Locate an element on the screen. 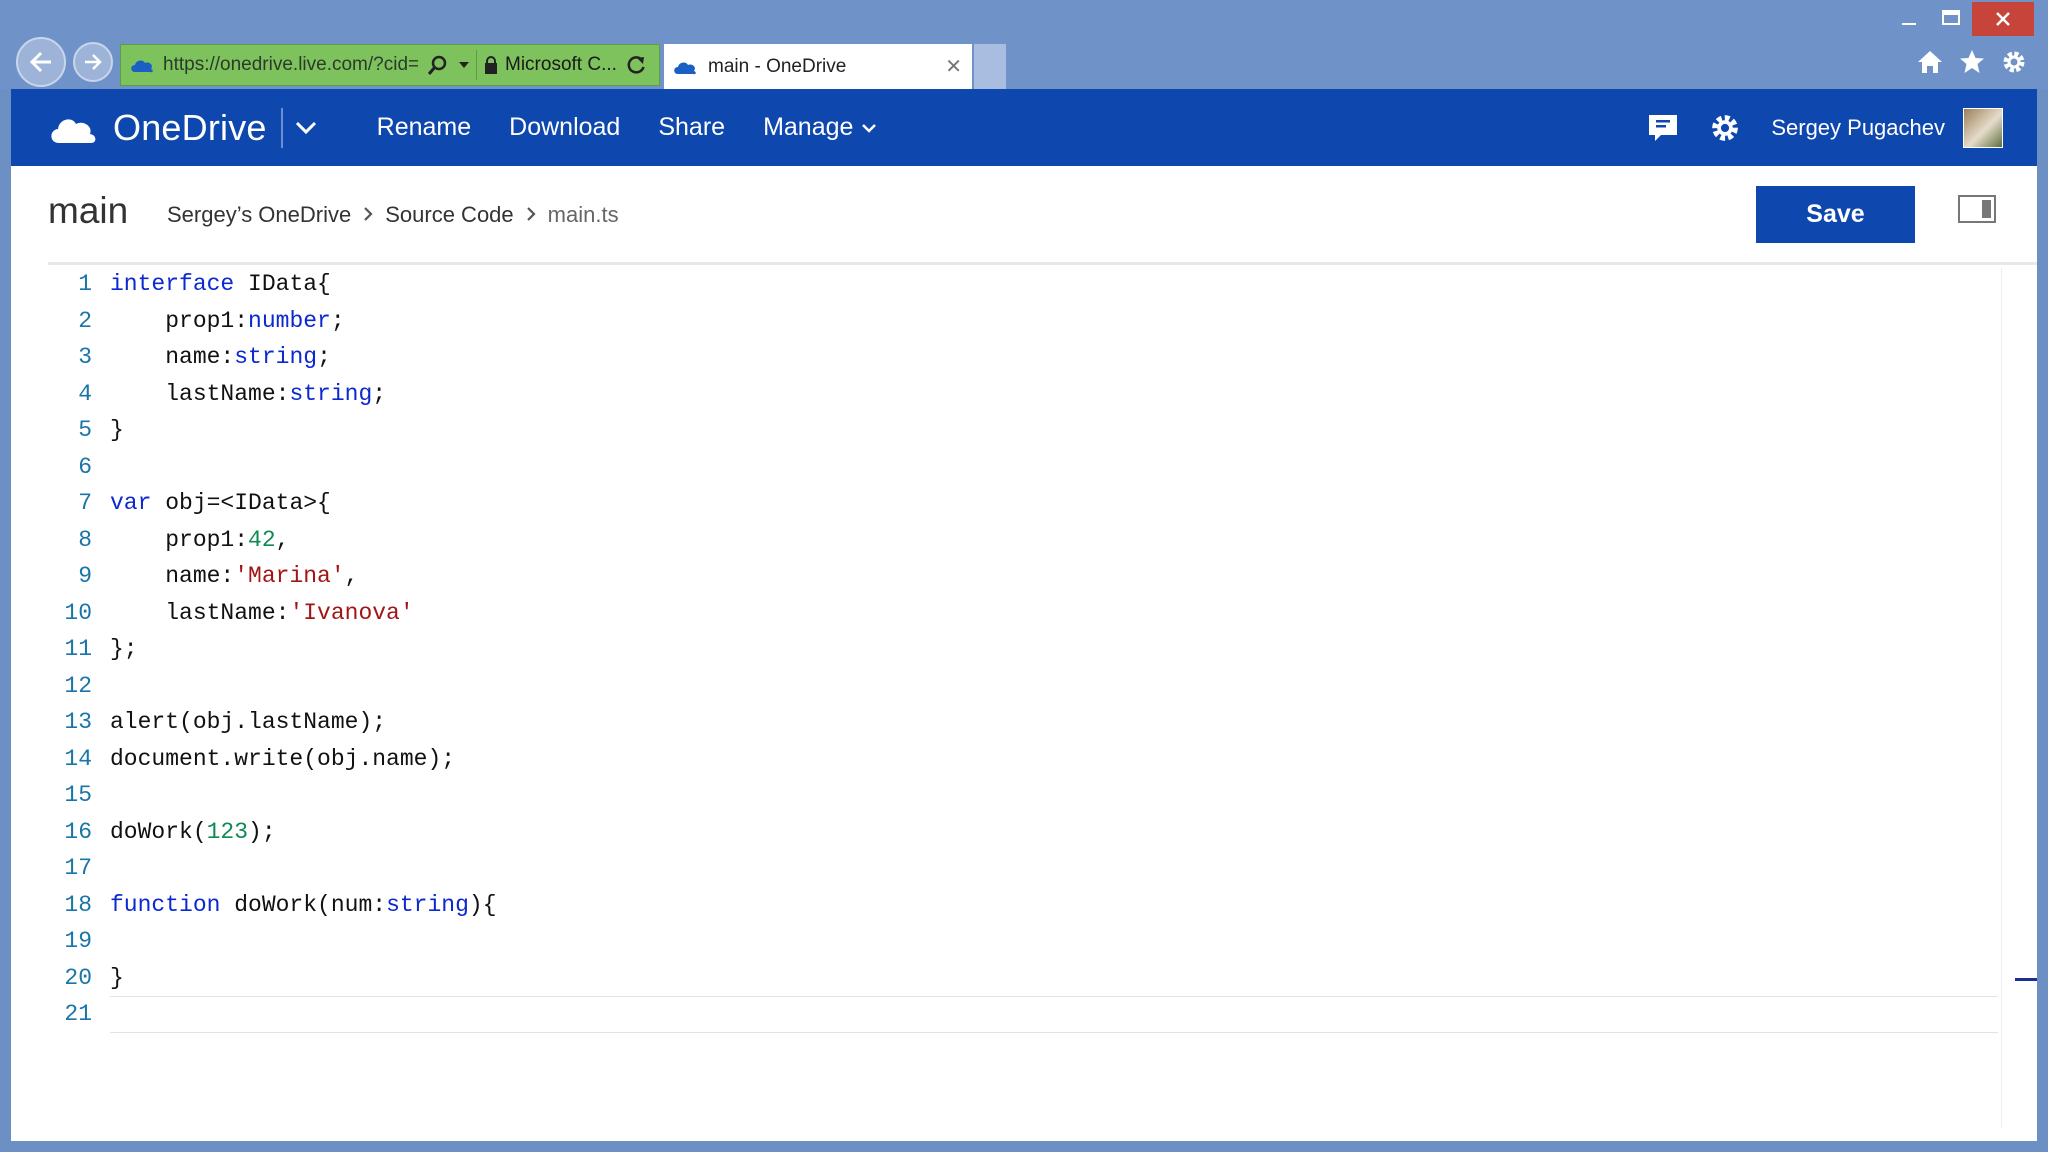 This screenshot has height=1152, width=2048. code-text: function doWork(num:string){ is located at coordinates (303, 905).